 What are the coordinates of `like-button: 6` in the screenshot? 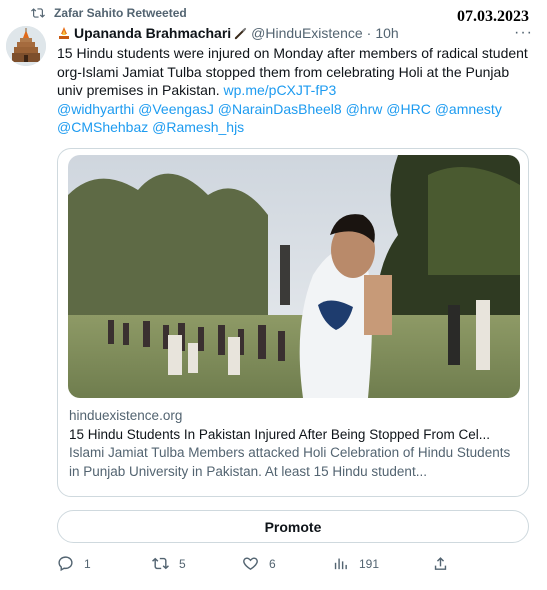 It's located at (287, 563).